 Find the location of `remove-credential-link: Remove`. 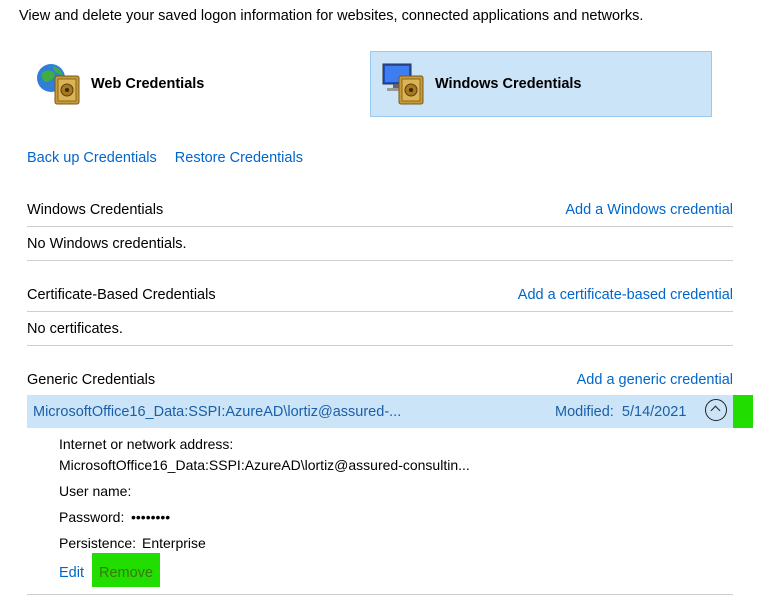

remove-credential-link: Remove is located at coordinates (126, 573).